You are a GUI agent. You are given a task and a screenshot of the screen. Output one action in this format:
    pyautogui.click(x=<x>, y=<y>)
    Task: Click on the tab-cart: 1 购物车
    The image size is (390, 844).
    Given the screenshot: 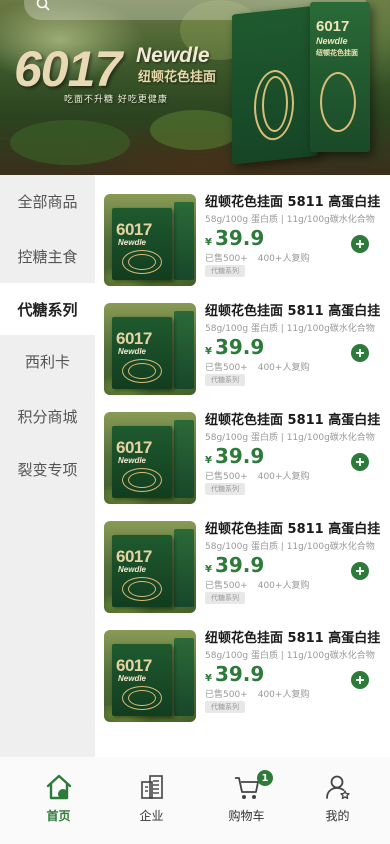 What is the action you would take?
    pyautogui.click(x=246, y=800)
    